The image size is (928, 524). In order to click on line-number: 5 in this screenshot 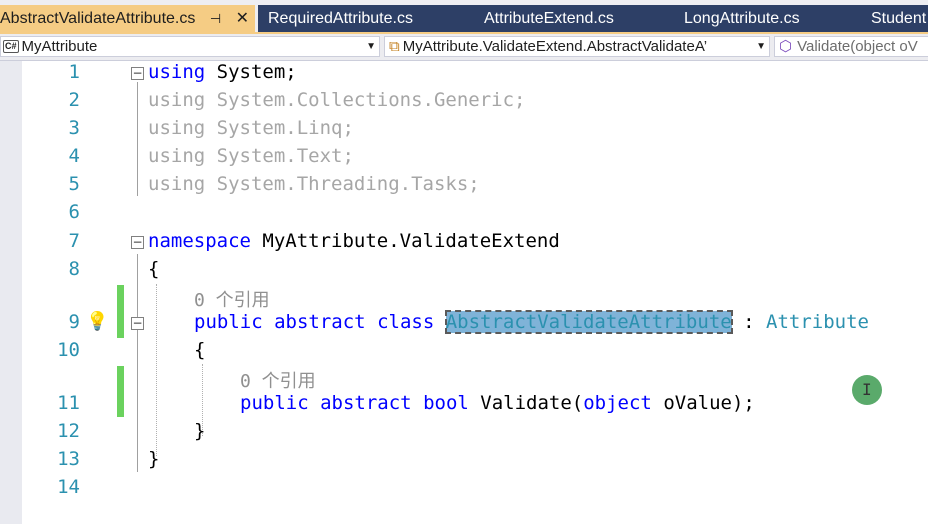, I will do `click(74, 184)`.